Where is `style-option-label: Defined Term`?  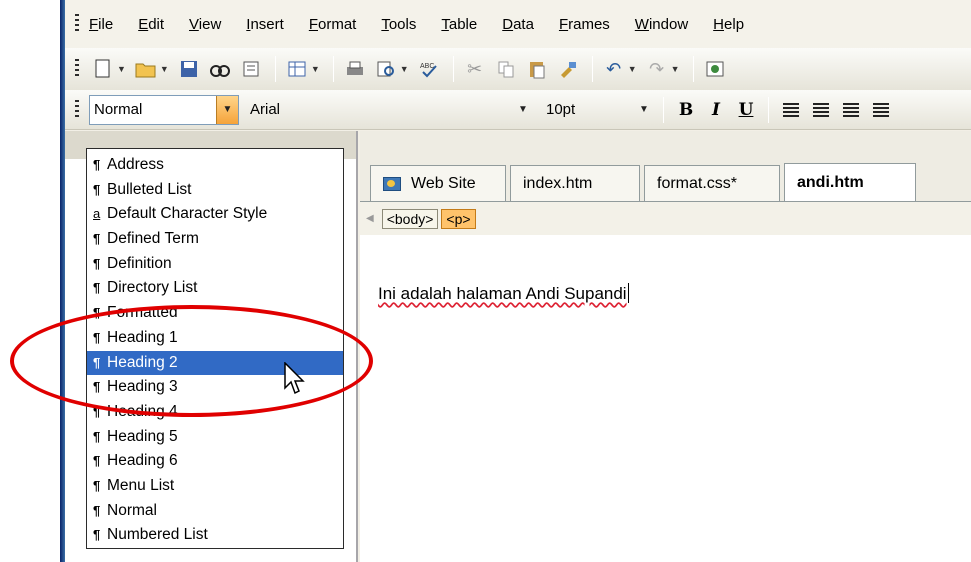
style-option-label: Defined Term is located at coordinates (153, 239).